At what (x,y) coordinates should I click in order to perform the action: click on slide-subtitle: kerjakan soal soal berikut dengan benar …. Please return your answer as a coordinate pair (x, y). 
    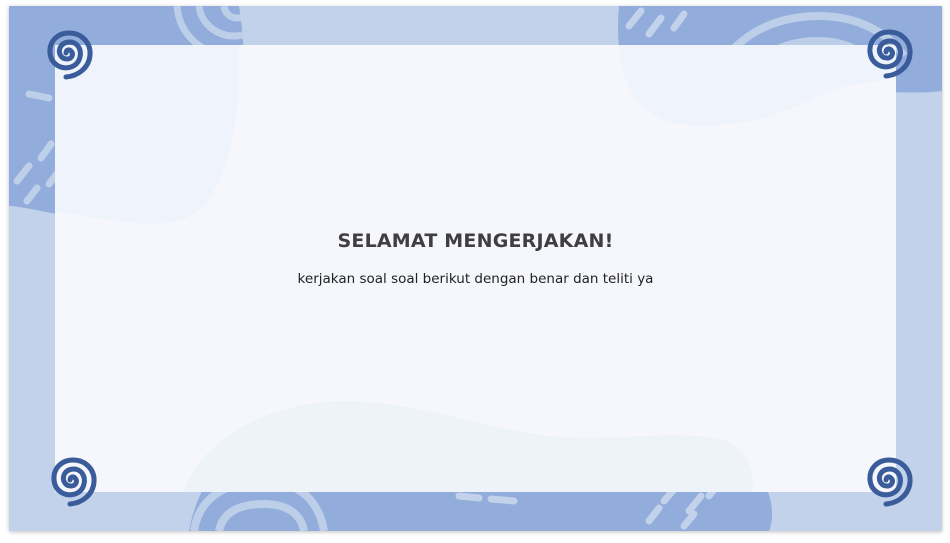
    Looking at the image, I should click on (475, 279).